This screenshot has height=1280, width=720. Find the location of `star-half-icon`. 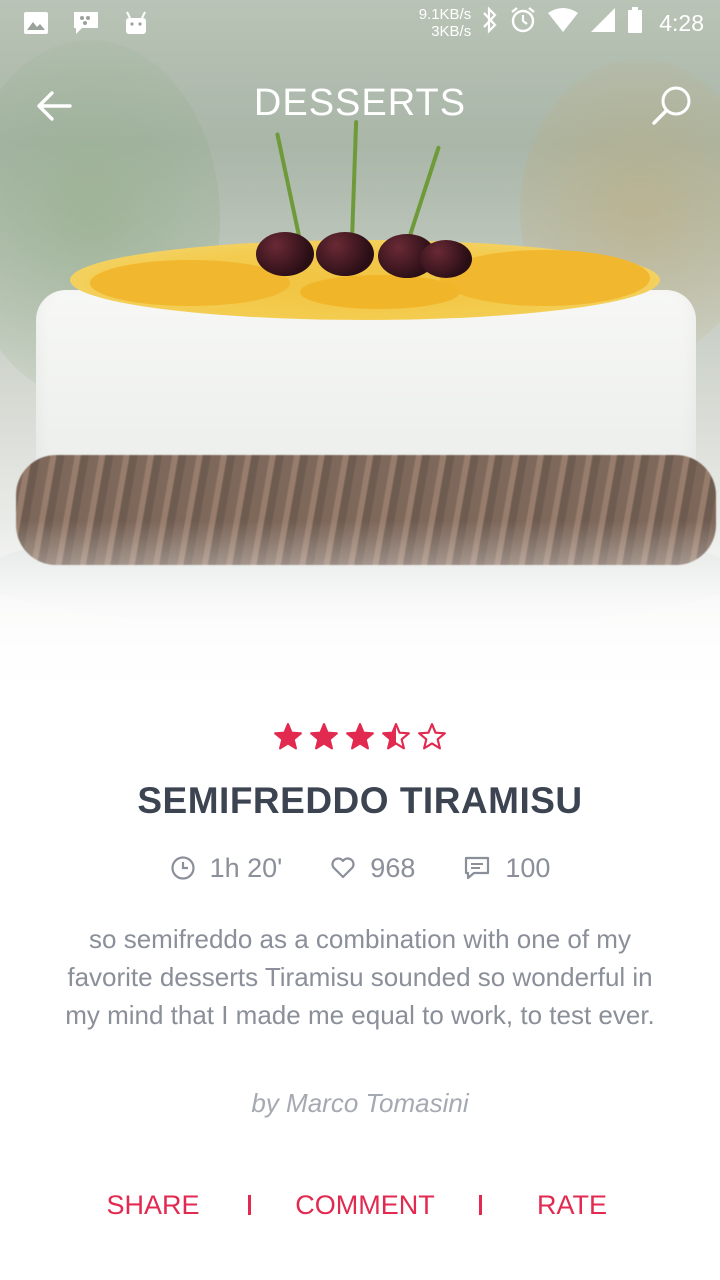

star-half-icon is located at coordinates (396, 736).